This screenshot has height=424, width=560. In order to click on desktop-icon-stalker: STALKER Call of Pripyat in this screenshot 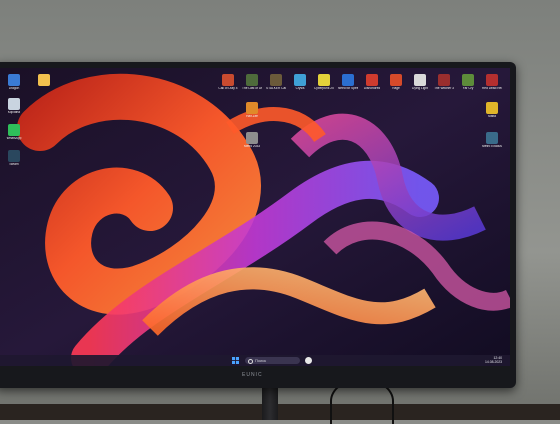, I will do `click(276, 82)`.